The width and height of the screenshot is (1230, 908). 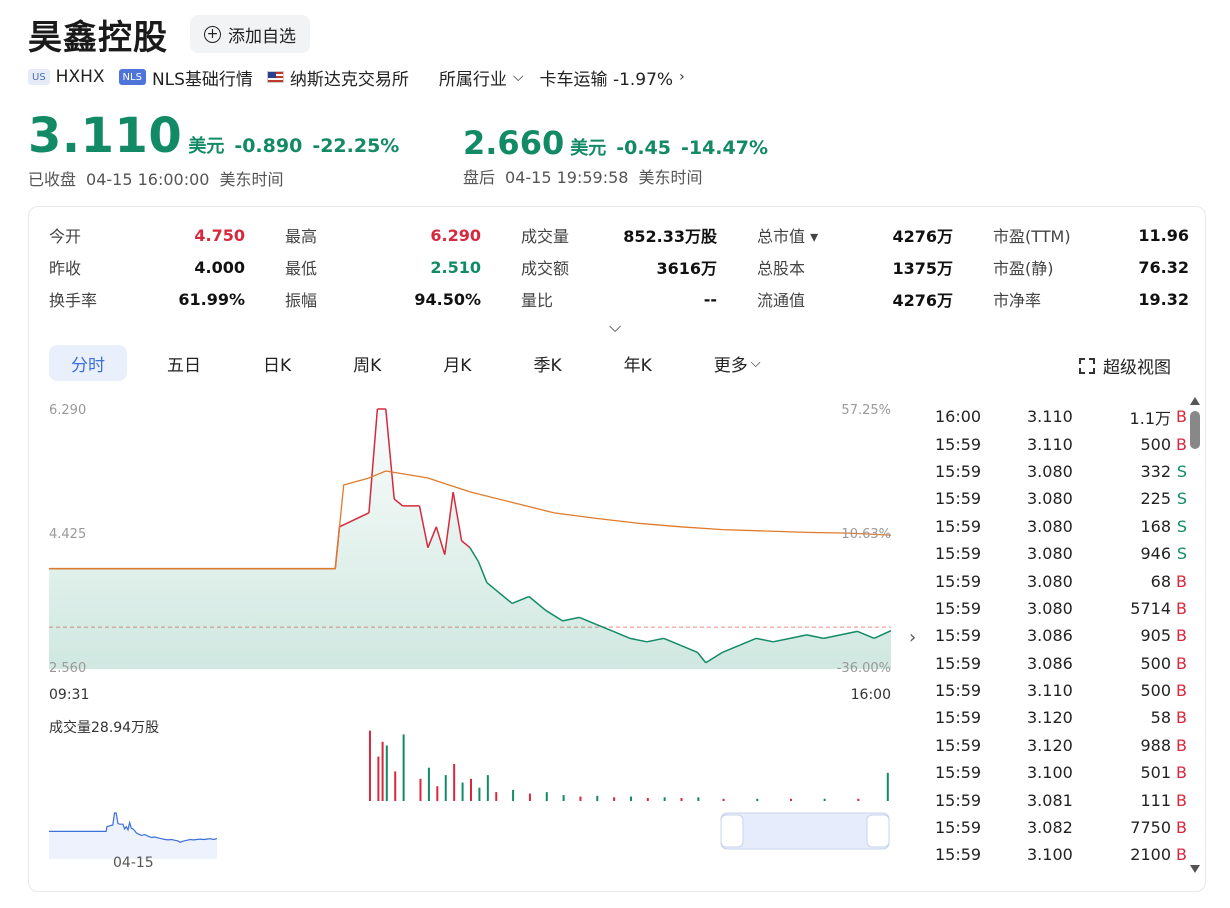 I want to click on tick-row: 15:59 3.100 2100 B, so click(x=1061, y=854).